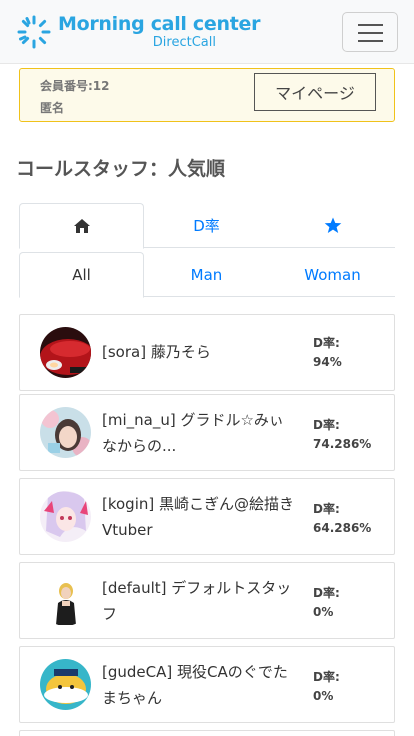 The width and height of the screenshot is (414, 736). I want to click on staff-list-item, so click(207, 733).